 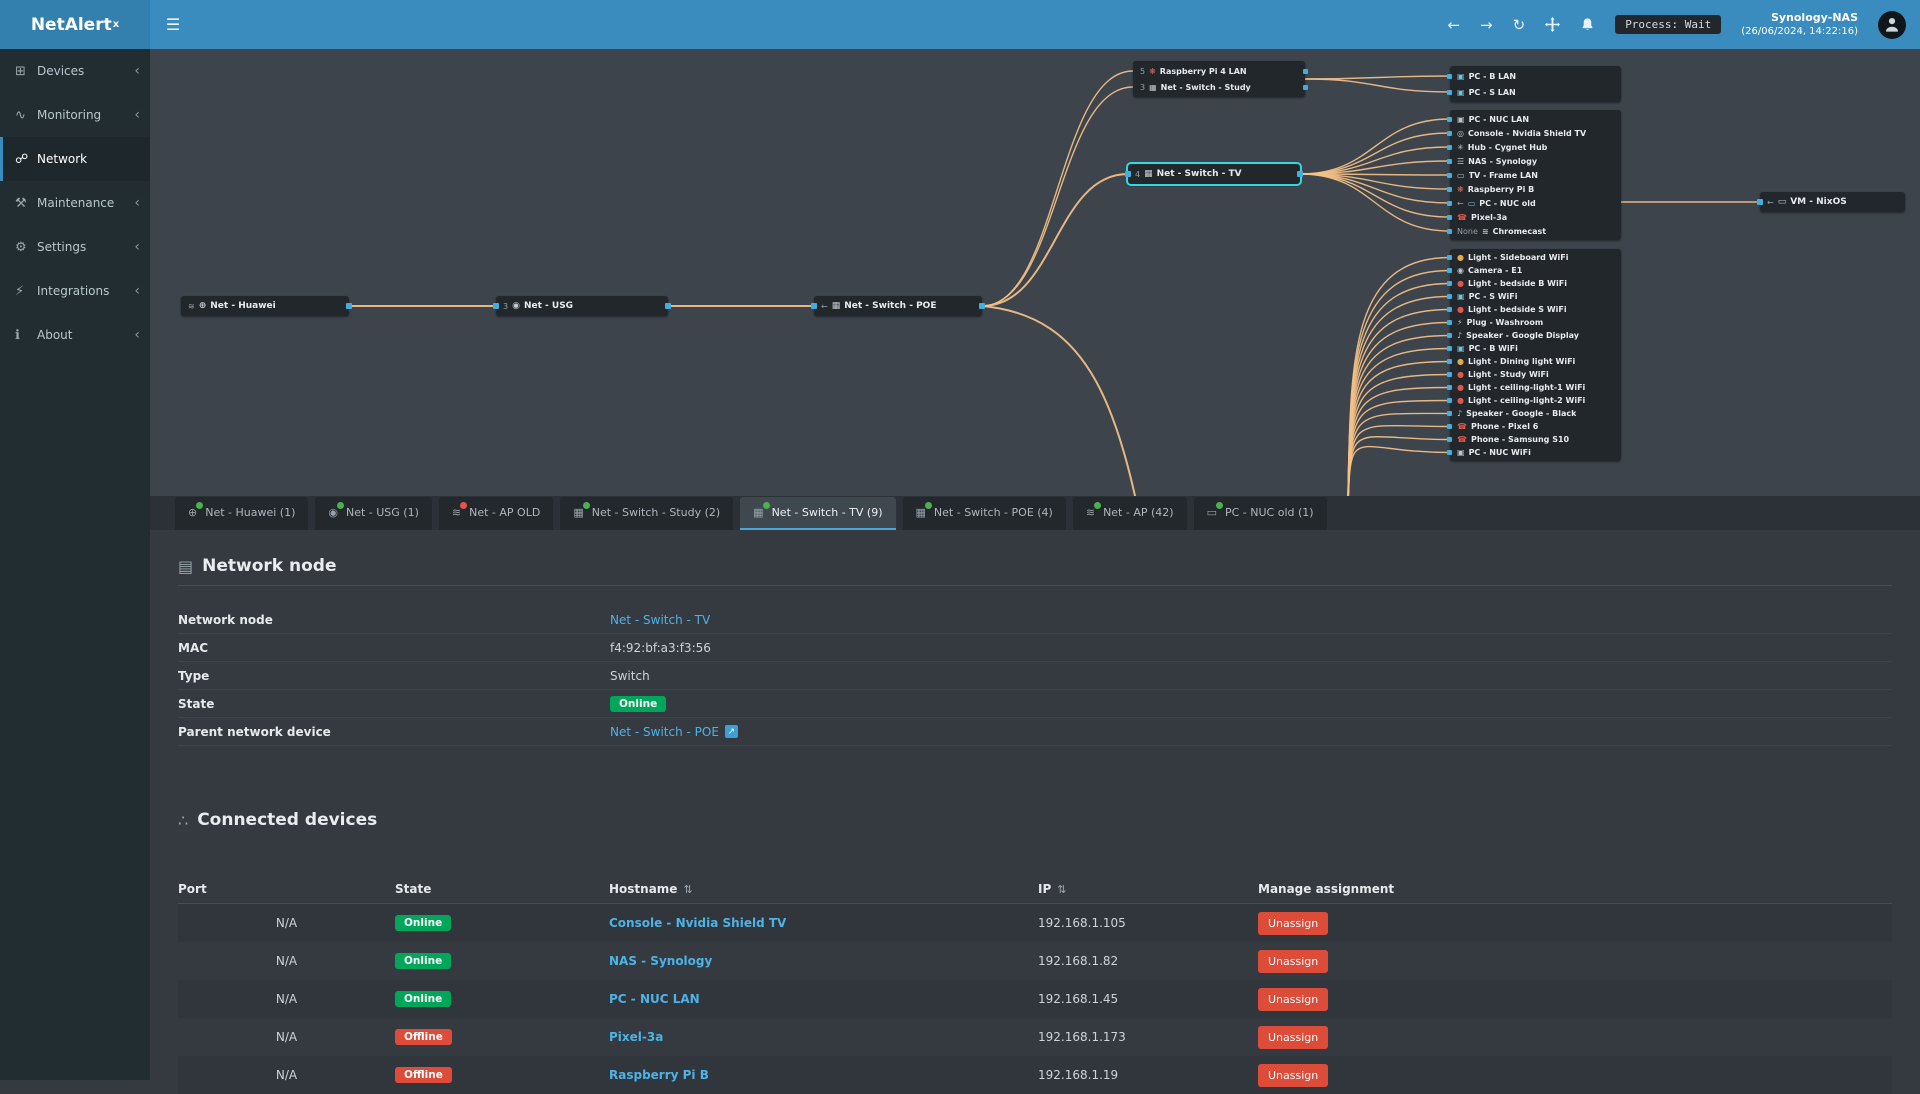 I want to click on app-logo: NetAlert x, so click(x=75, y=24).